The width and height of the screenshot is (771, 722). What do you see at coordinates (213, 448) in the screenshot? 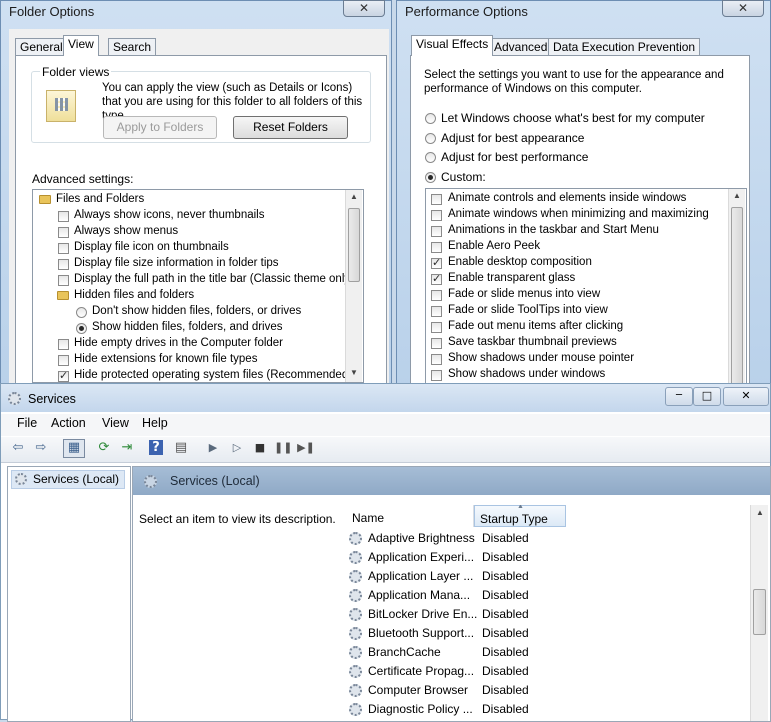
I see `play-icon: ▶` at bounding box center [213, 448].